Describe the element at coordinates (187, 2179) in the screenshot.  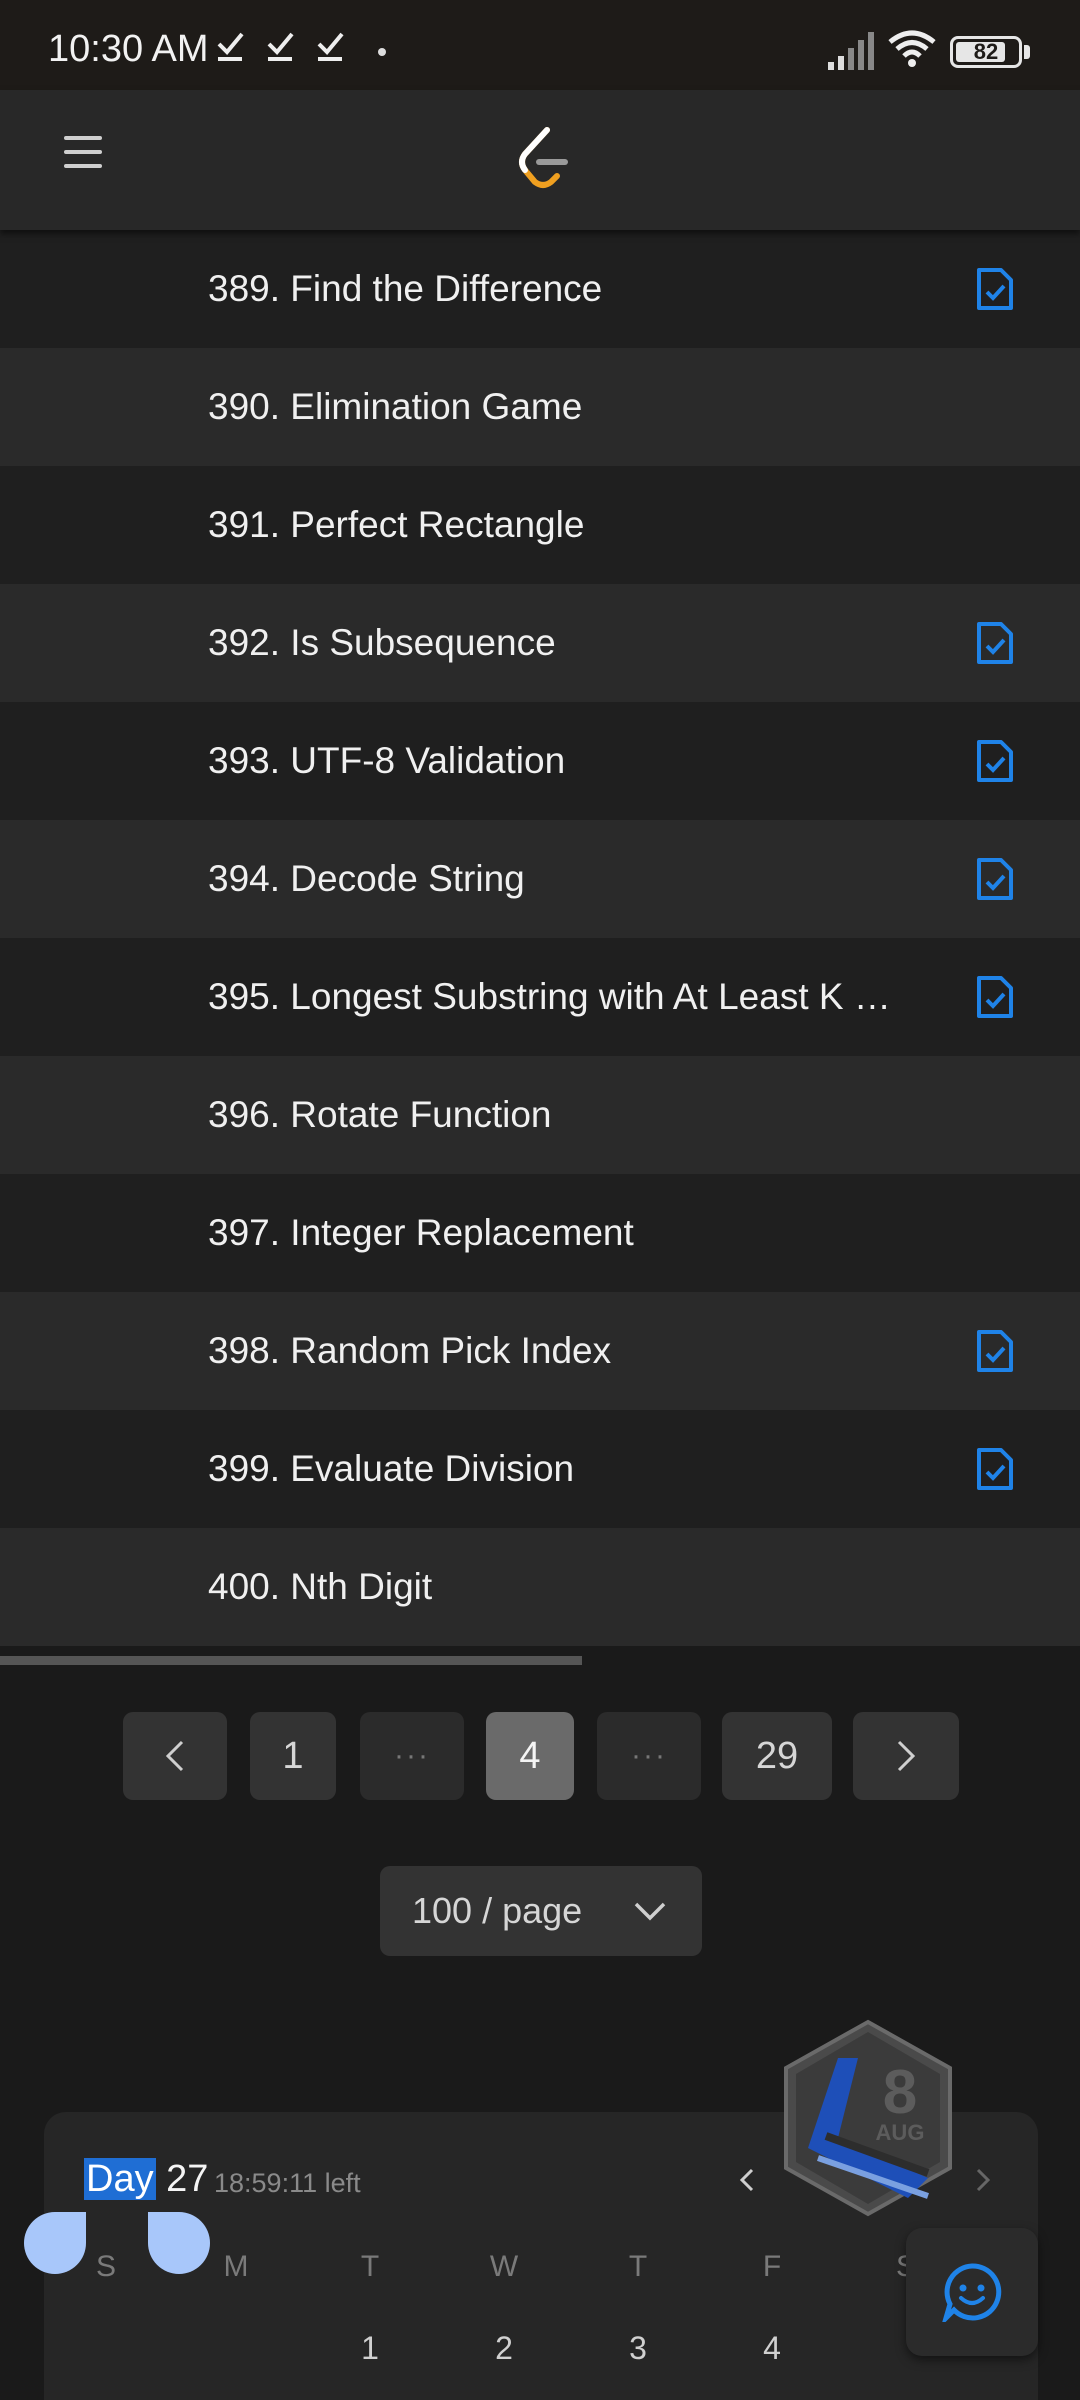
I see `day-number: 27` at that location.